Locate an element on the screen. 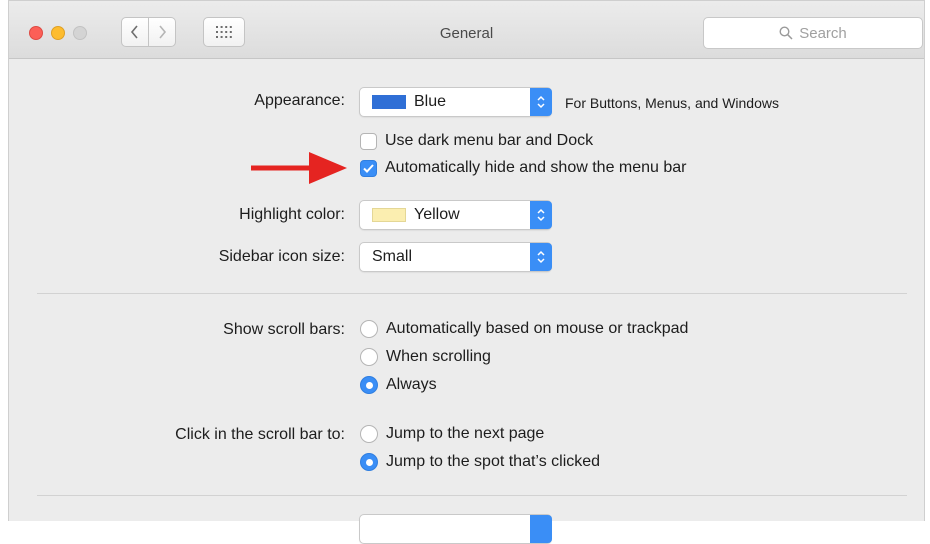 This screenshot has height=544, width=930. sidebar-icon-size-value: Small is located at coordinates (392, 256).